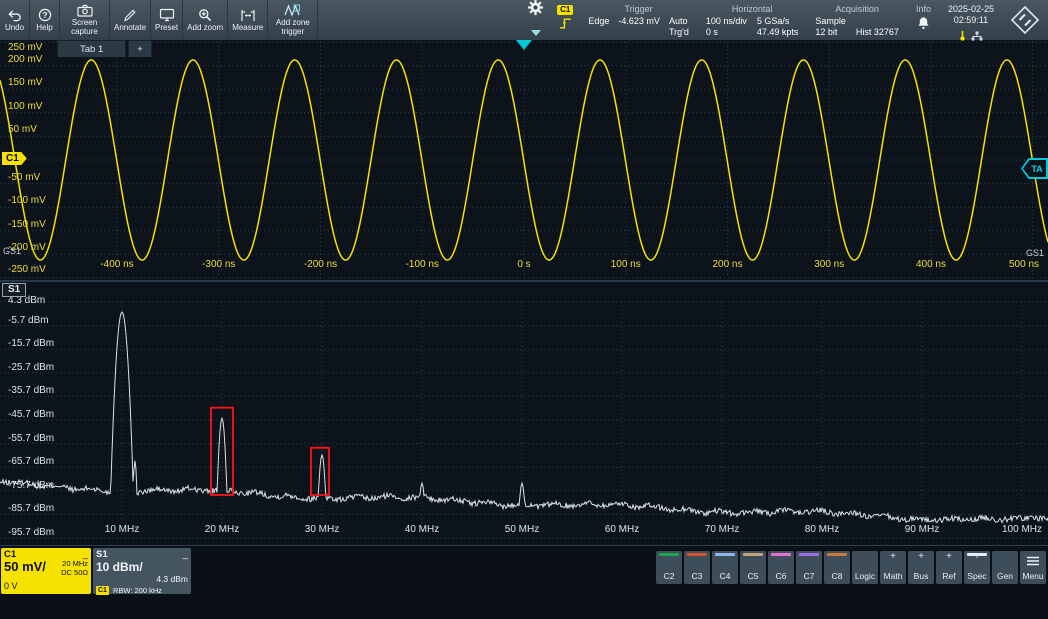  I want to click on channel-button-label: Gen, so click(1005, 576).